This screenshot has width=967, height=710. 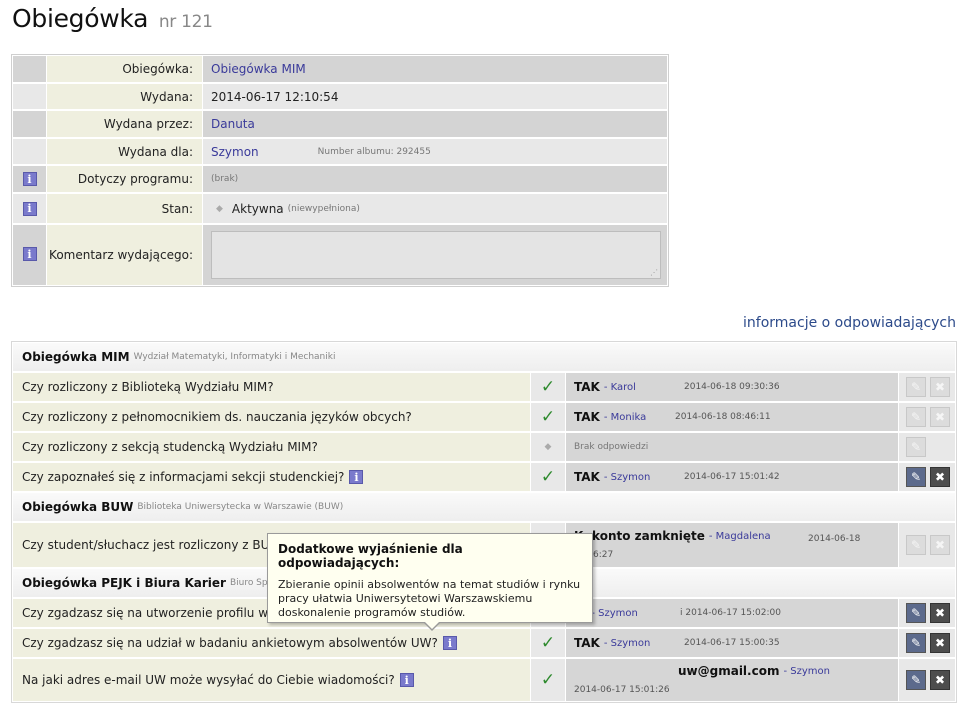 I want to click on info-row-wydana-przez: Wydana przez: Danuta, so click(x=340, y=124).